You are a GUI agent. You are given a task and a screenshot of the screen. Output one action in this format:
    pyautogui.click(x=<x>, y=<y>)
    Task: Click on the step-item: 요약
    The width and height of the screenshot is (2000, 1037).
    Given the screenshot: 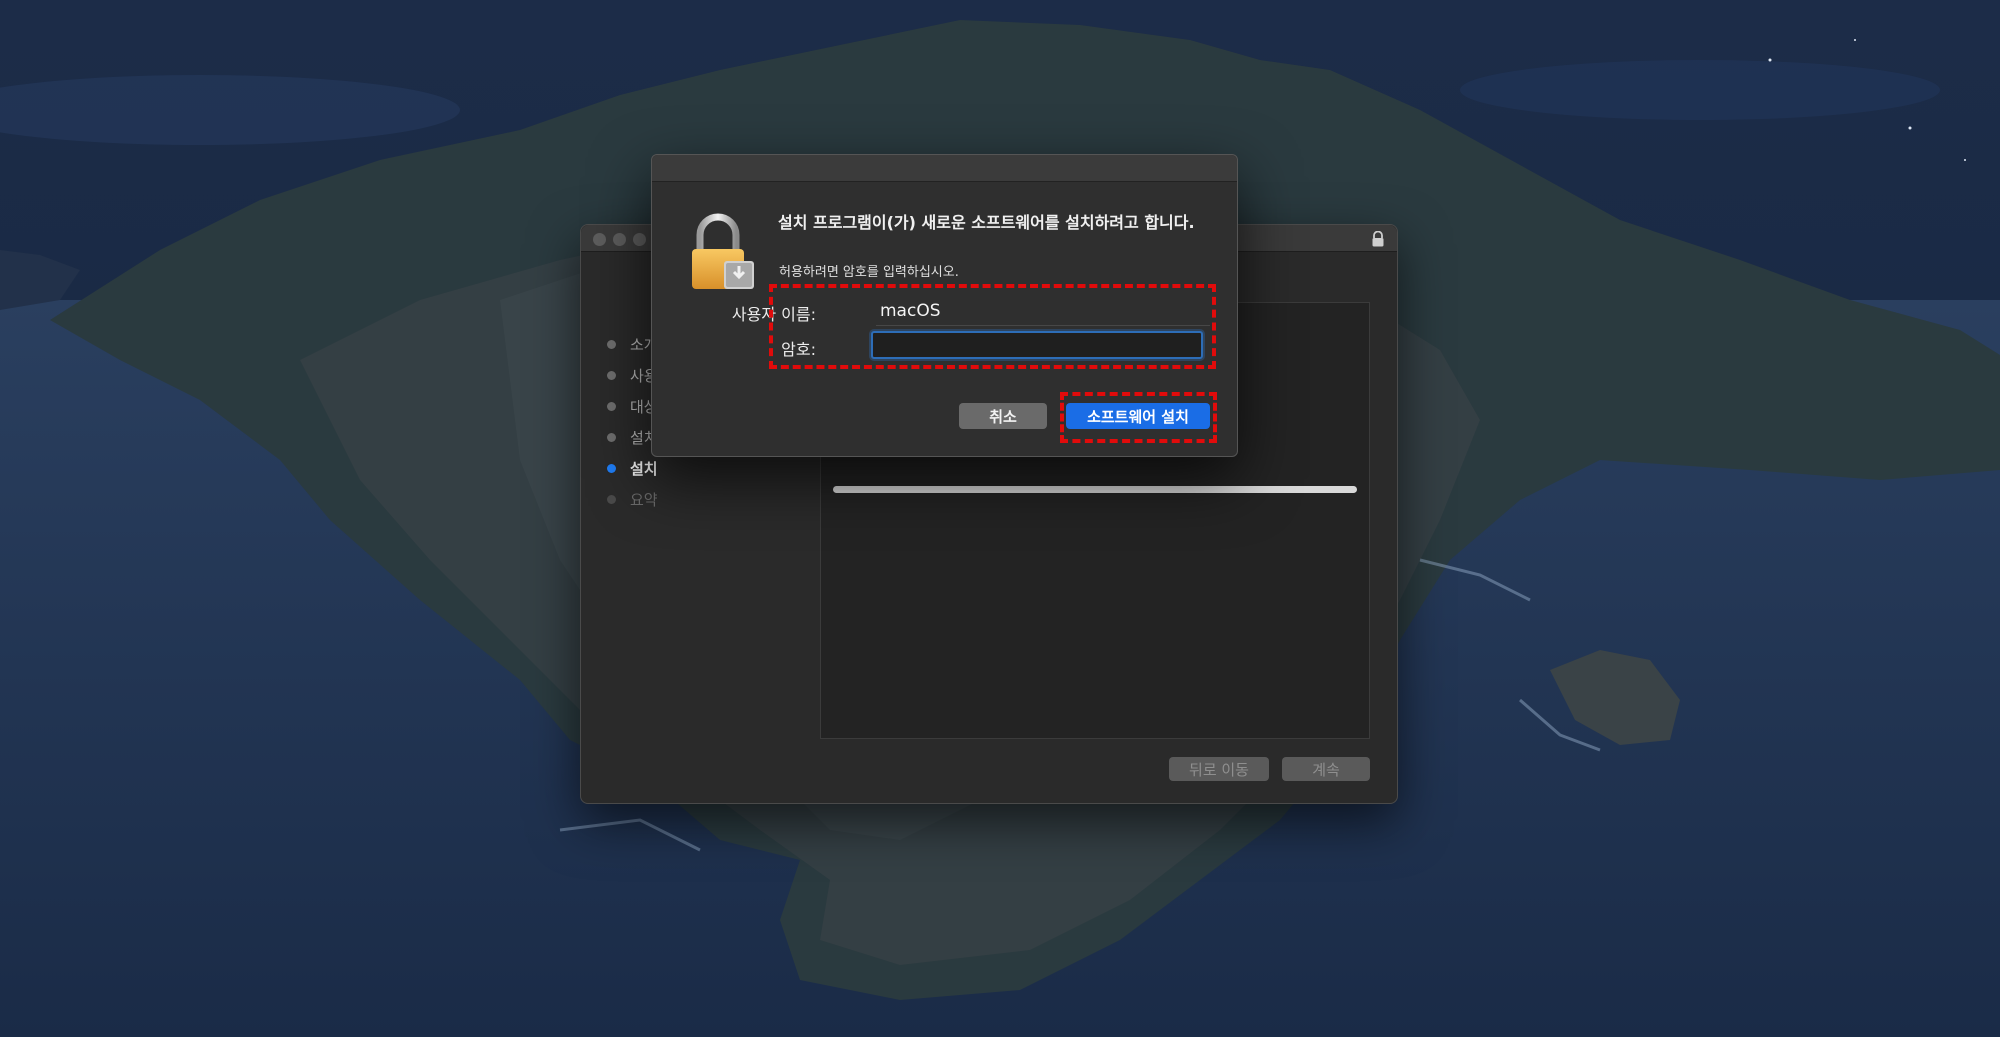 What is the action you would take?
    pyautogui.click(x=632, y=499)
    